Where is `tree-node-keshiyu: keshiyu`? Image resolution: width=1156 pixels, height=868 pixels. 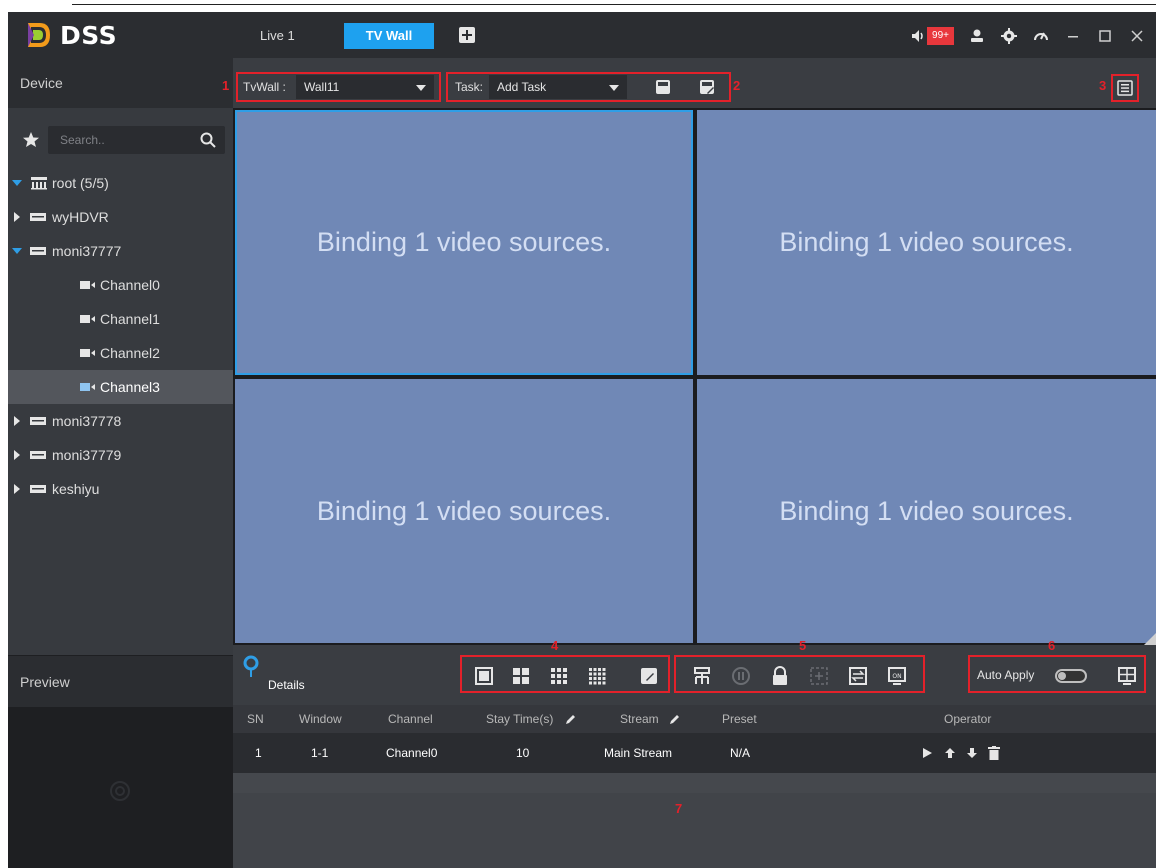
tree-node-keshiyu: keshiyu is located at coordinates (120, 489).